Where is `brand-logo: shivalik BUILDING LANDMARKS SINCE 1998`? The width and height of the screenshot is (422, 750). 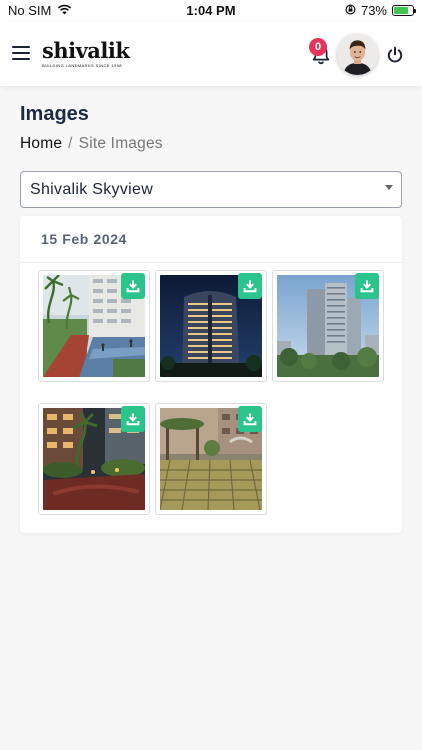 brand-logo: shivalik BUILDING LANDMARKS SINCE 1998 is located at coordinates (86, 54).